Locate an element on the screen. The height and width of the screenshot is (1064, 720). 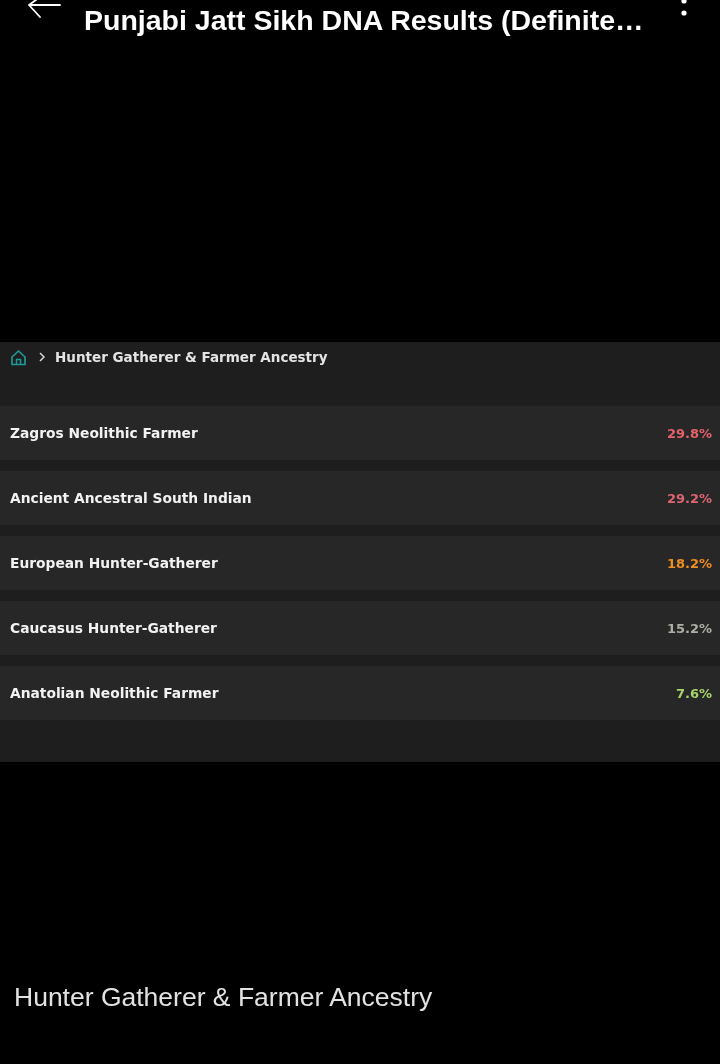
percentage-value: 29.8% is located at coordinates (689, 433).